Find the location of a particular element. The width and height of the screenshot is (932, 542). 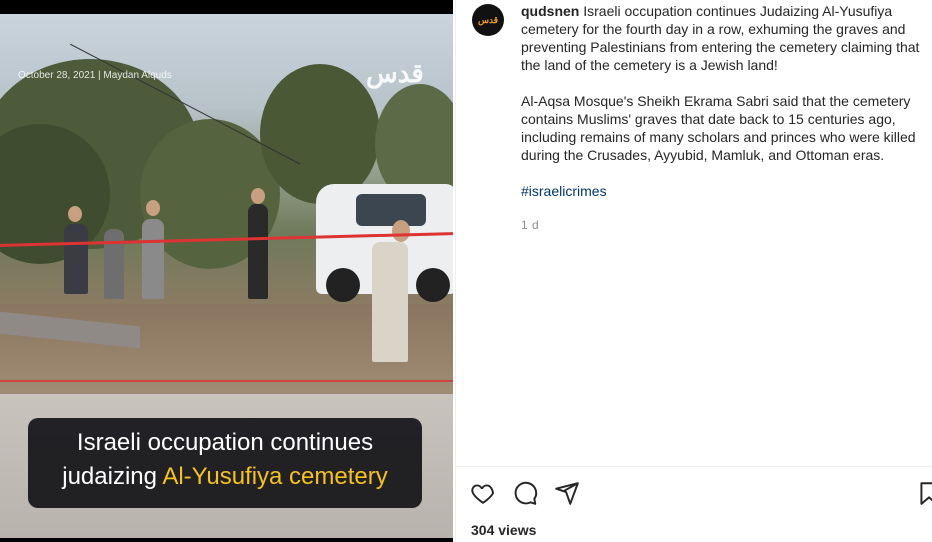

video-watermark: October 28, 2021 | Maydan Alquds is located at coordinates (95, 75).